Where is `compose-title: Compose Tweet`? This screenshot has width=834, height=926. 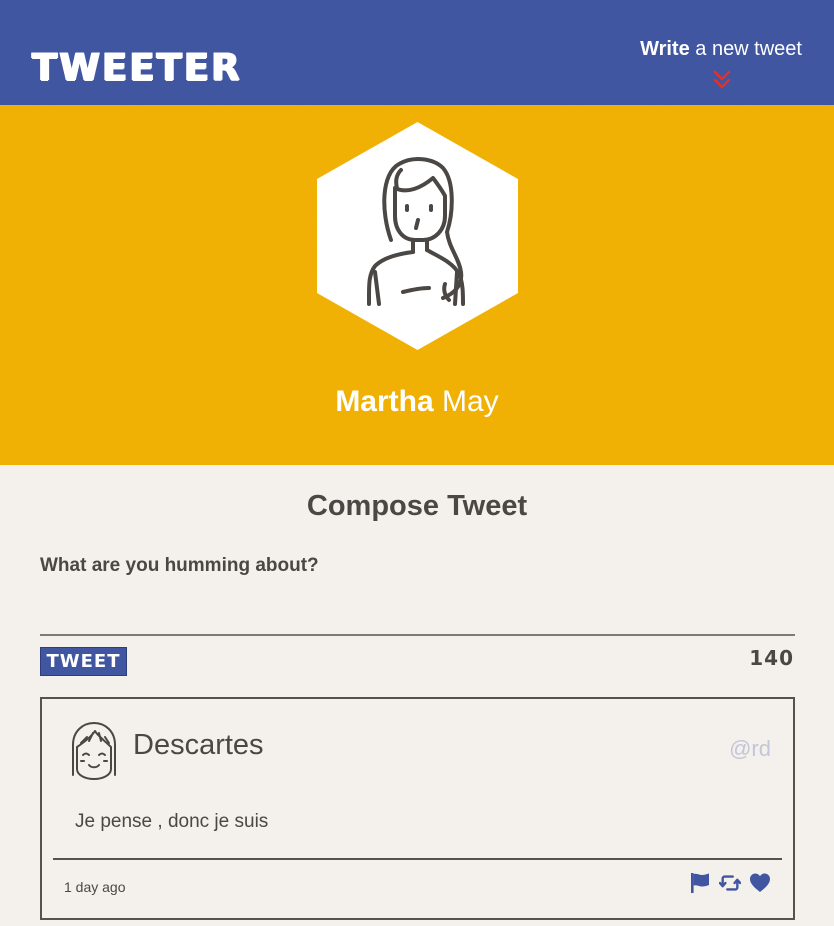 compose-title: Compose Tweet is located at coordinates (417, 506).